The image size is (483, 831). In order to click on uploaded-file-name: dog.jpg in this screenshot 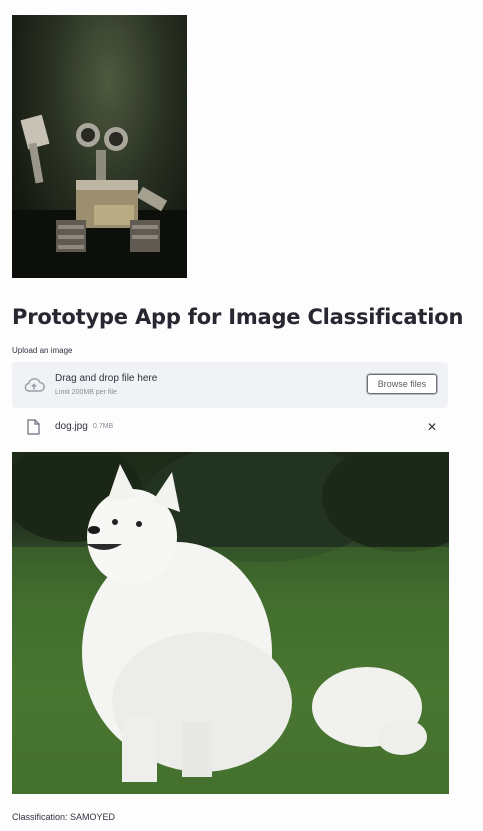, I will do `click(71, 426)`.